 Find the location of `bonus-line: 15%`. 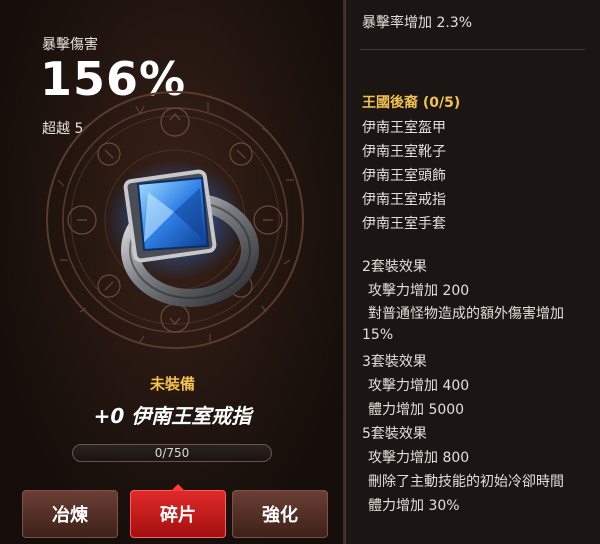

bonus-line: 15% is located at coordinates (378, 335).